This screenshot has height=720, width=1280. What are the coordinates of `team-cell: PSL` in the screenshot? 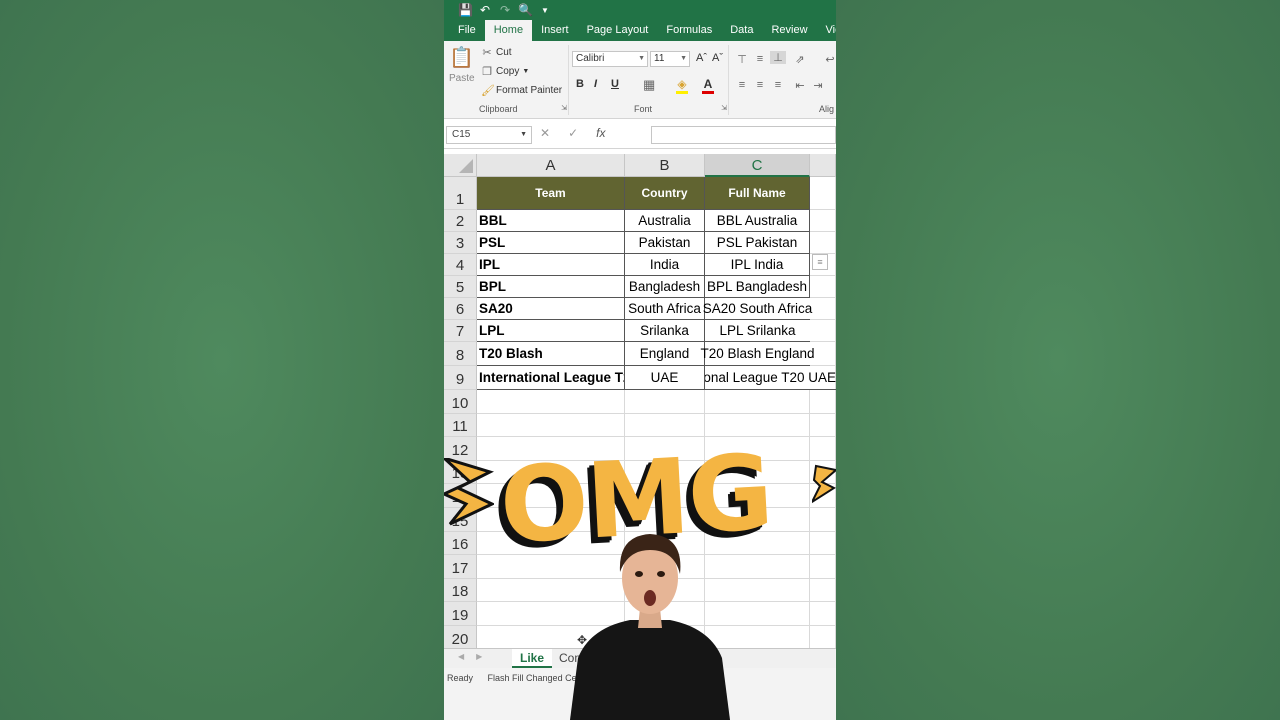 It's located at (551, 243).